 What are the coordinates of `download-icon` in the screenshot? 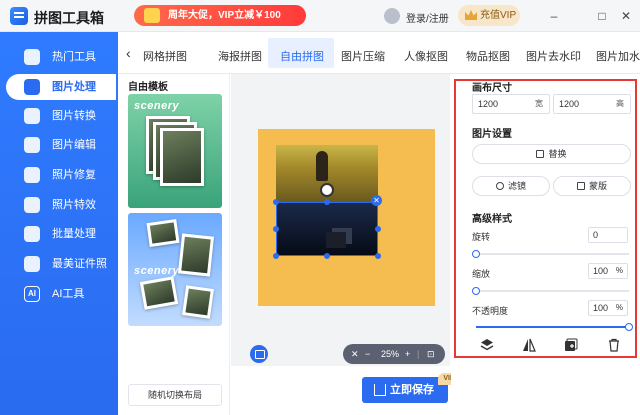 It's located at (380, 390).